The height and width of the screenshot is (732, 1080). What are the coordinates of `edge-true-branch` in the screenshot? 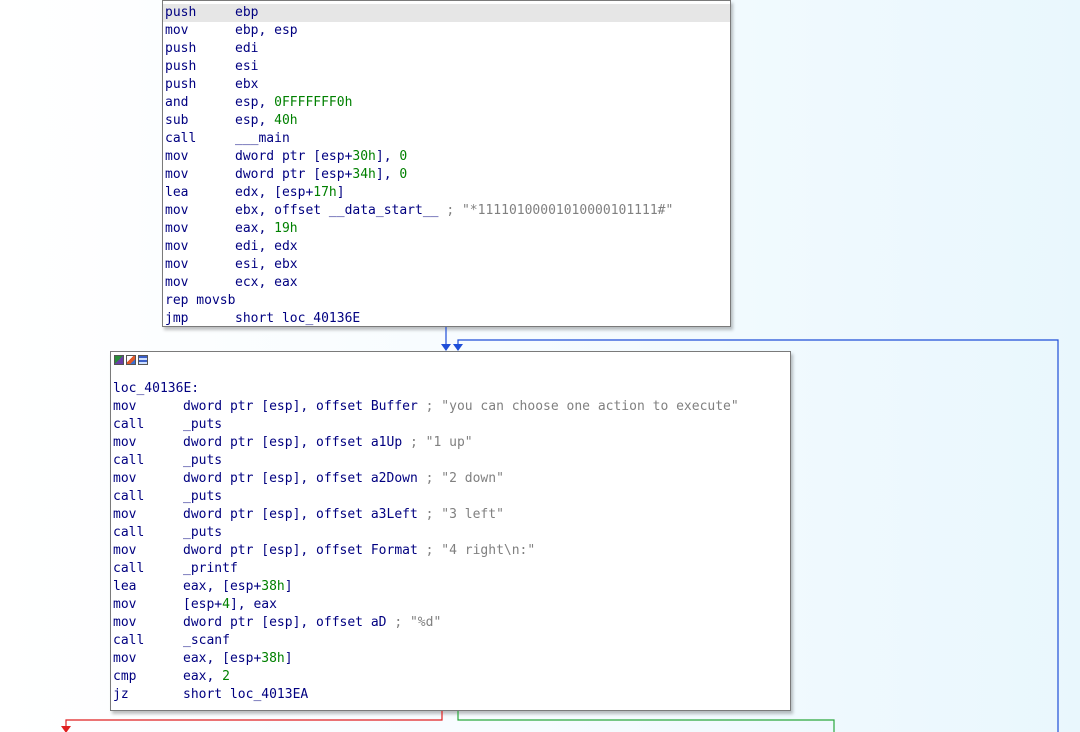 It's located at (646, 721).